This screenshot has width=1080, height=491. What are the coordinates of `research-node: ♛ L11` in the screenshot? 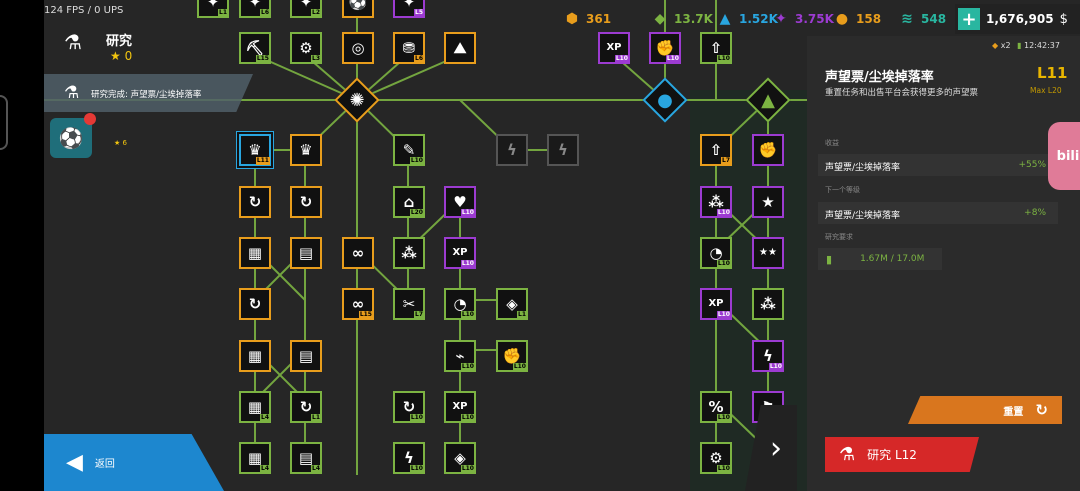 It's located at (255, 150).